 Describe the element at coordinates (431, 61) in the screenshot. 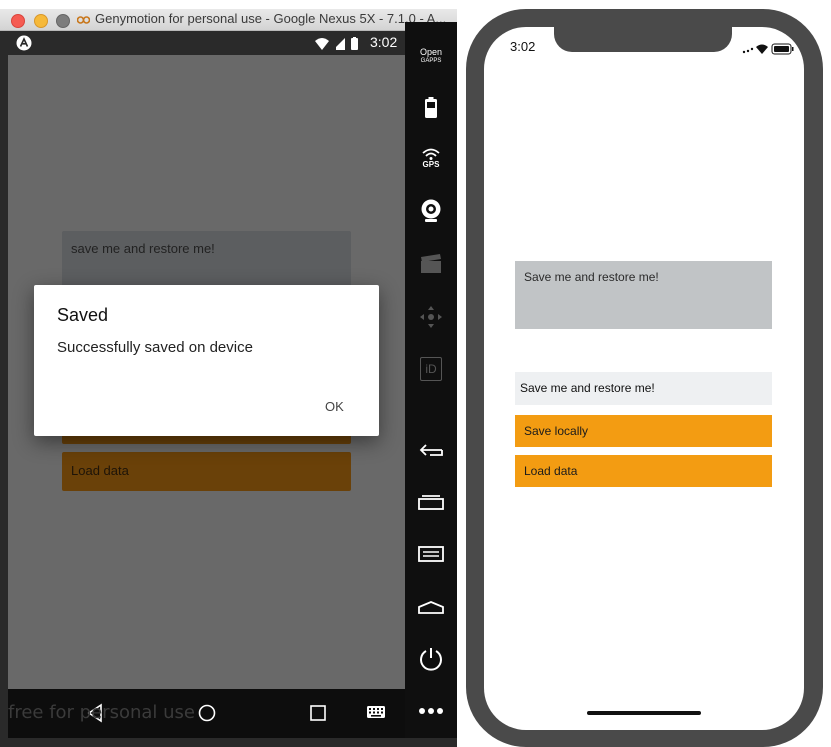

I see `open-gapps-label-bottom: GAPPS` at that location.